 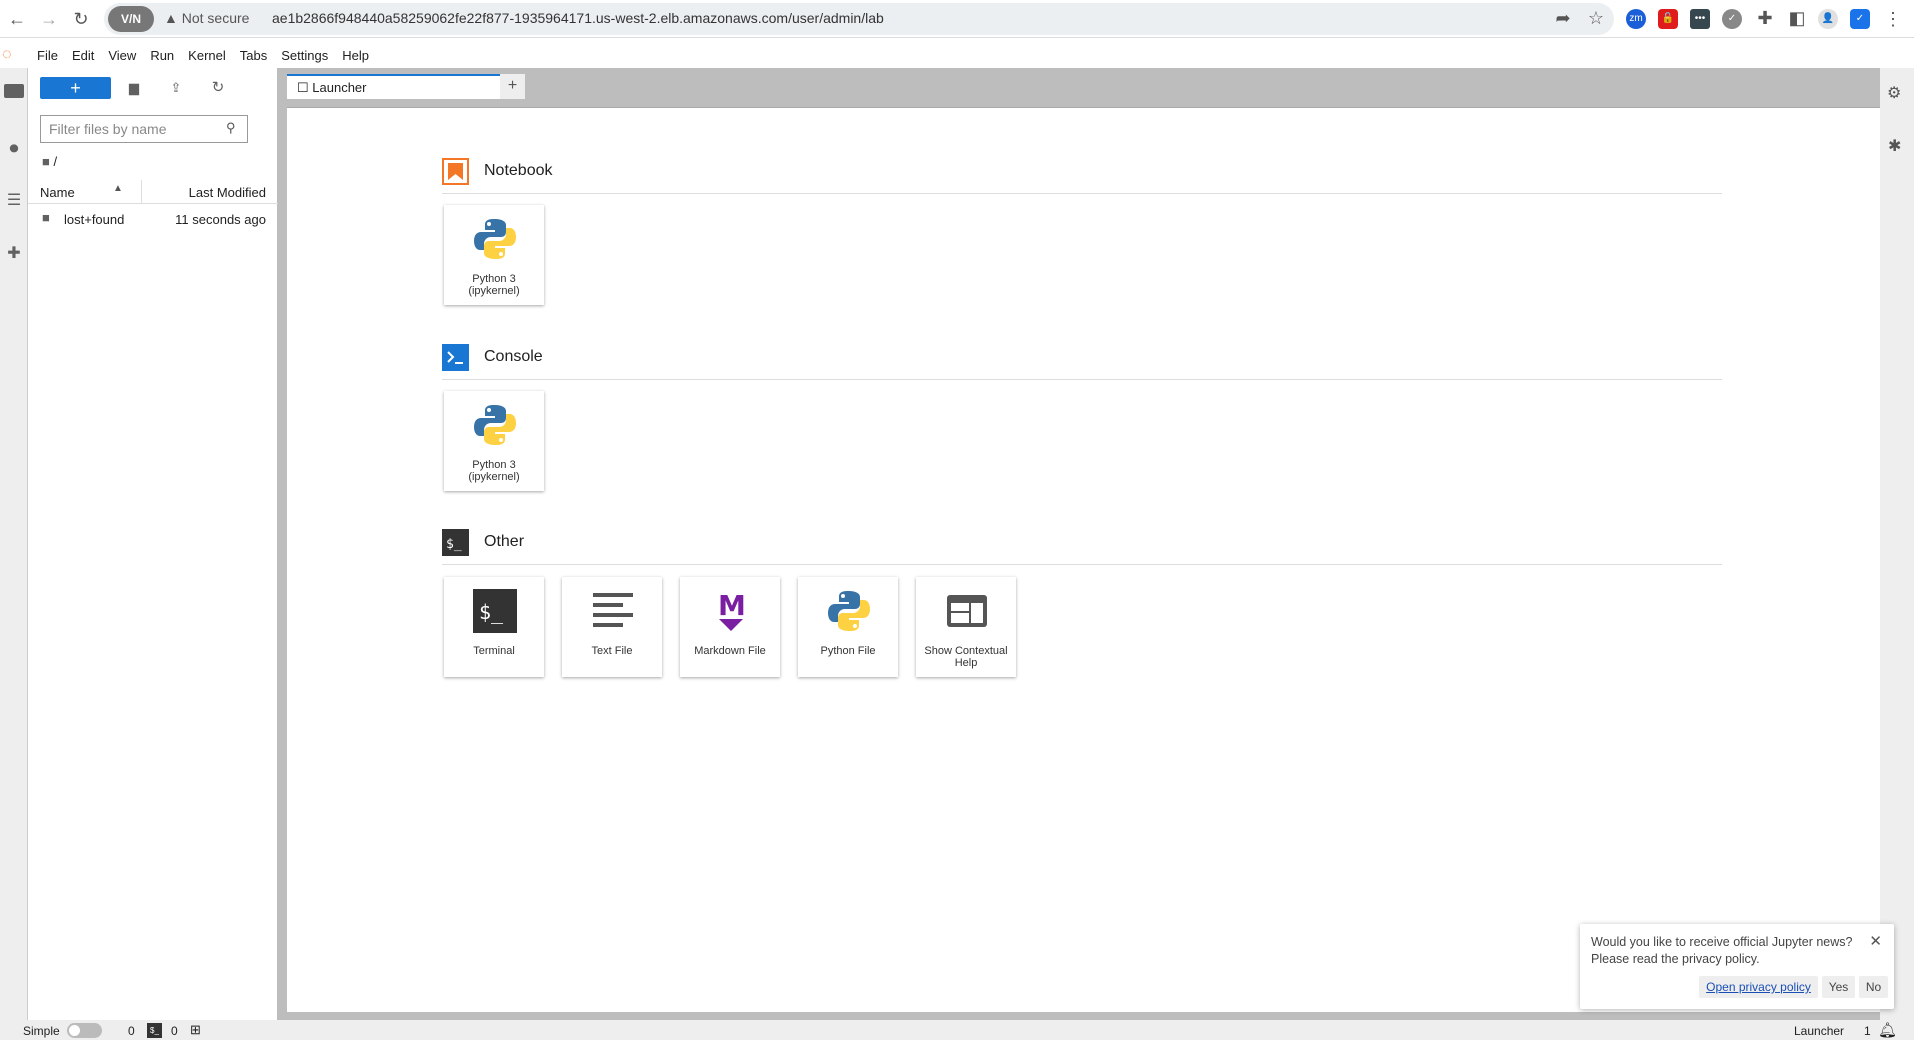 I want to click on add-tab-button: +, so click(x=512, y=86).